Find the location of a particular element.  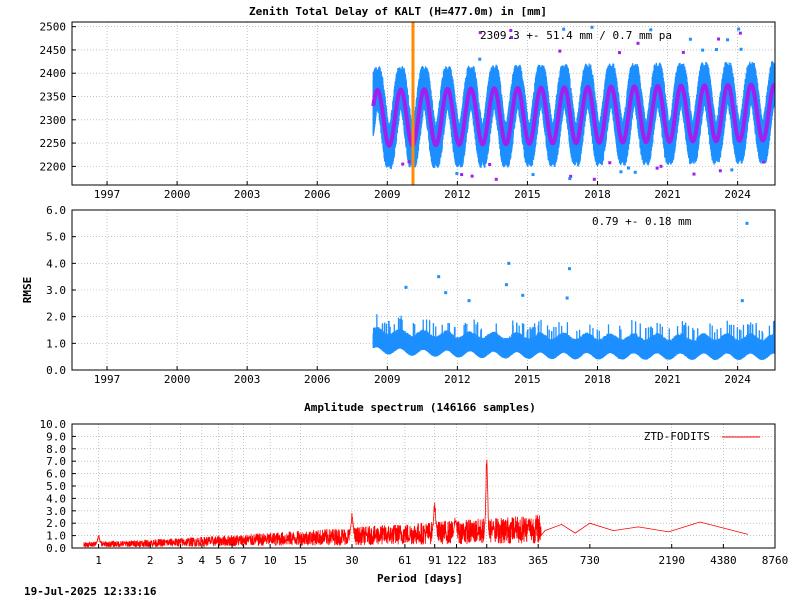

ztd-x-tick-label: 2006 is located at coordinates (317, 194).